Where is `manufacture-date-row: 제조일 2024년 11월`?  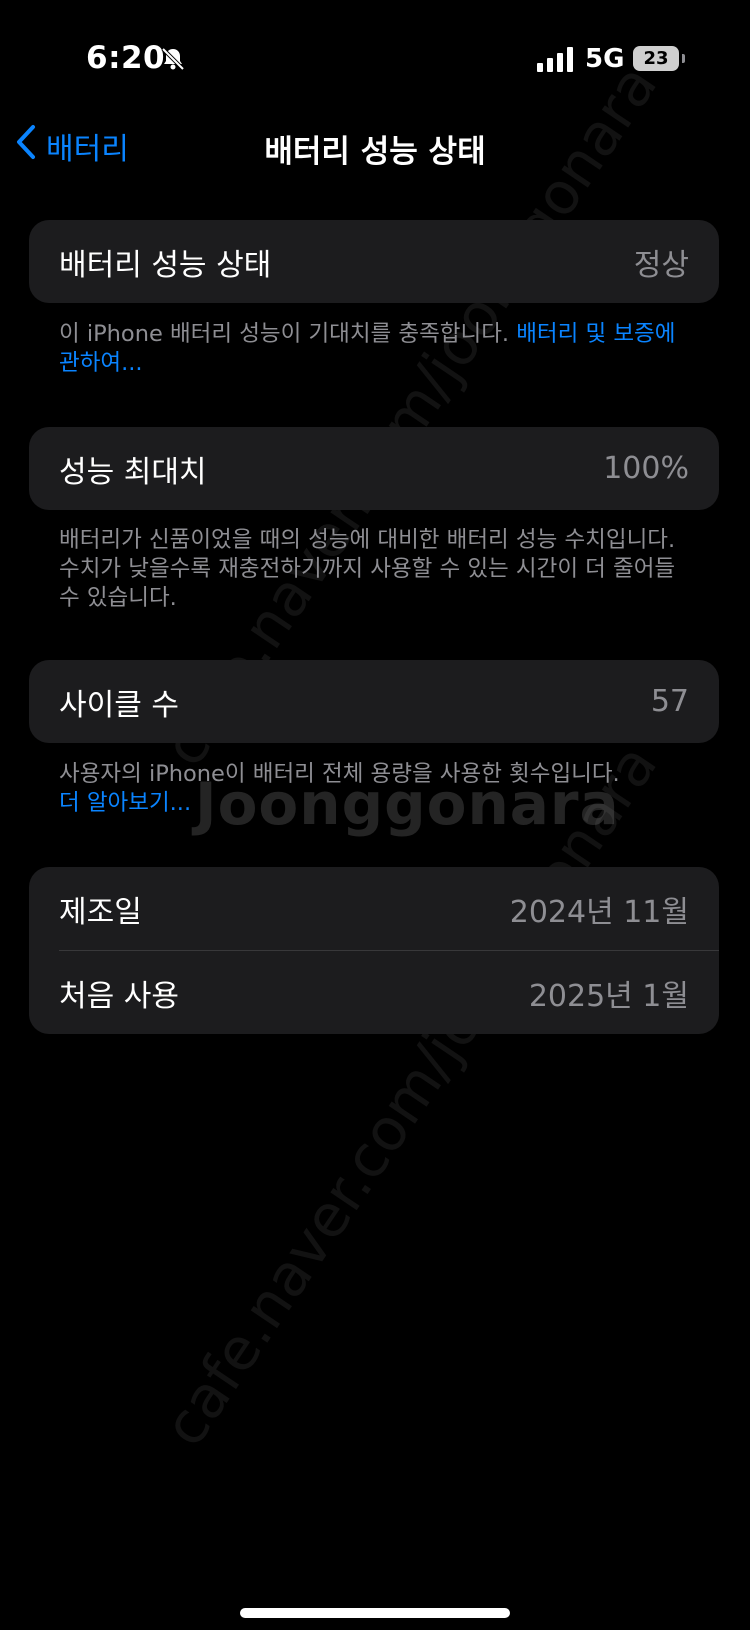
manufacture-date-row: 제조일 2024년 11월 is located at coordinates (374, 908).